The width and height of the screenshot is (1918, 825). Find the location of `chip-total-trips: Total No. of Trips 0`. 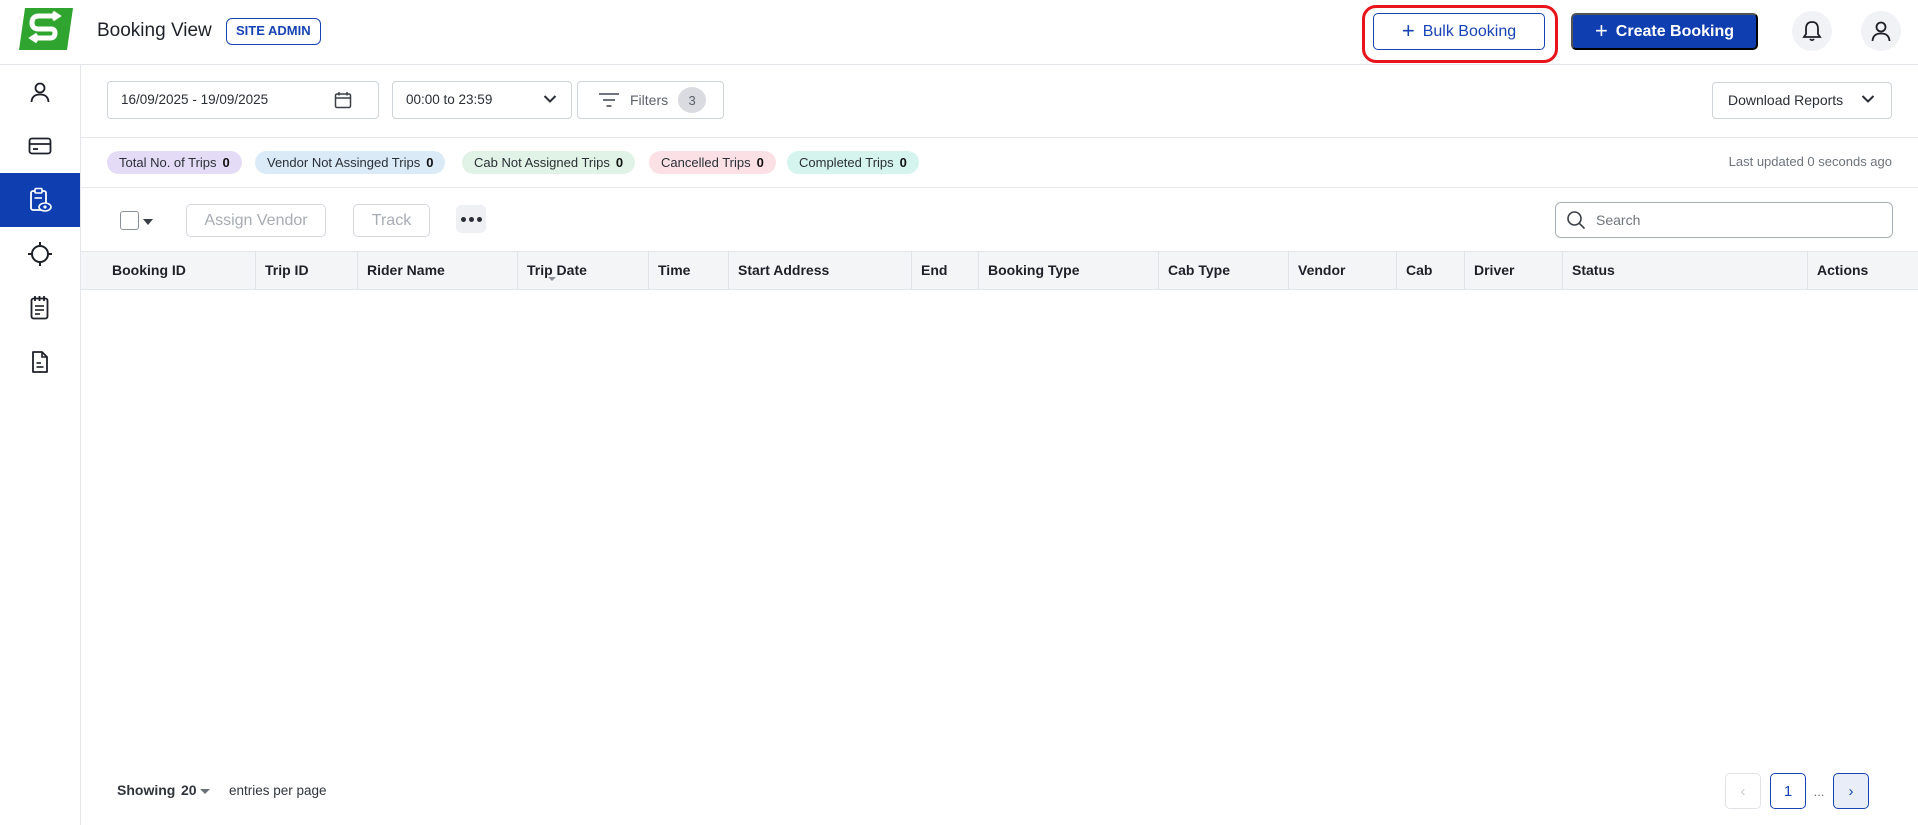

chip-total-trips: Total No. of Trips 0 is located at coordinates (174, 162).